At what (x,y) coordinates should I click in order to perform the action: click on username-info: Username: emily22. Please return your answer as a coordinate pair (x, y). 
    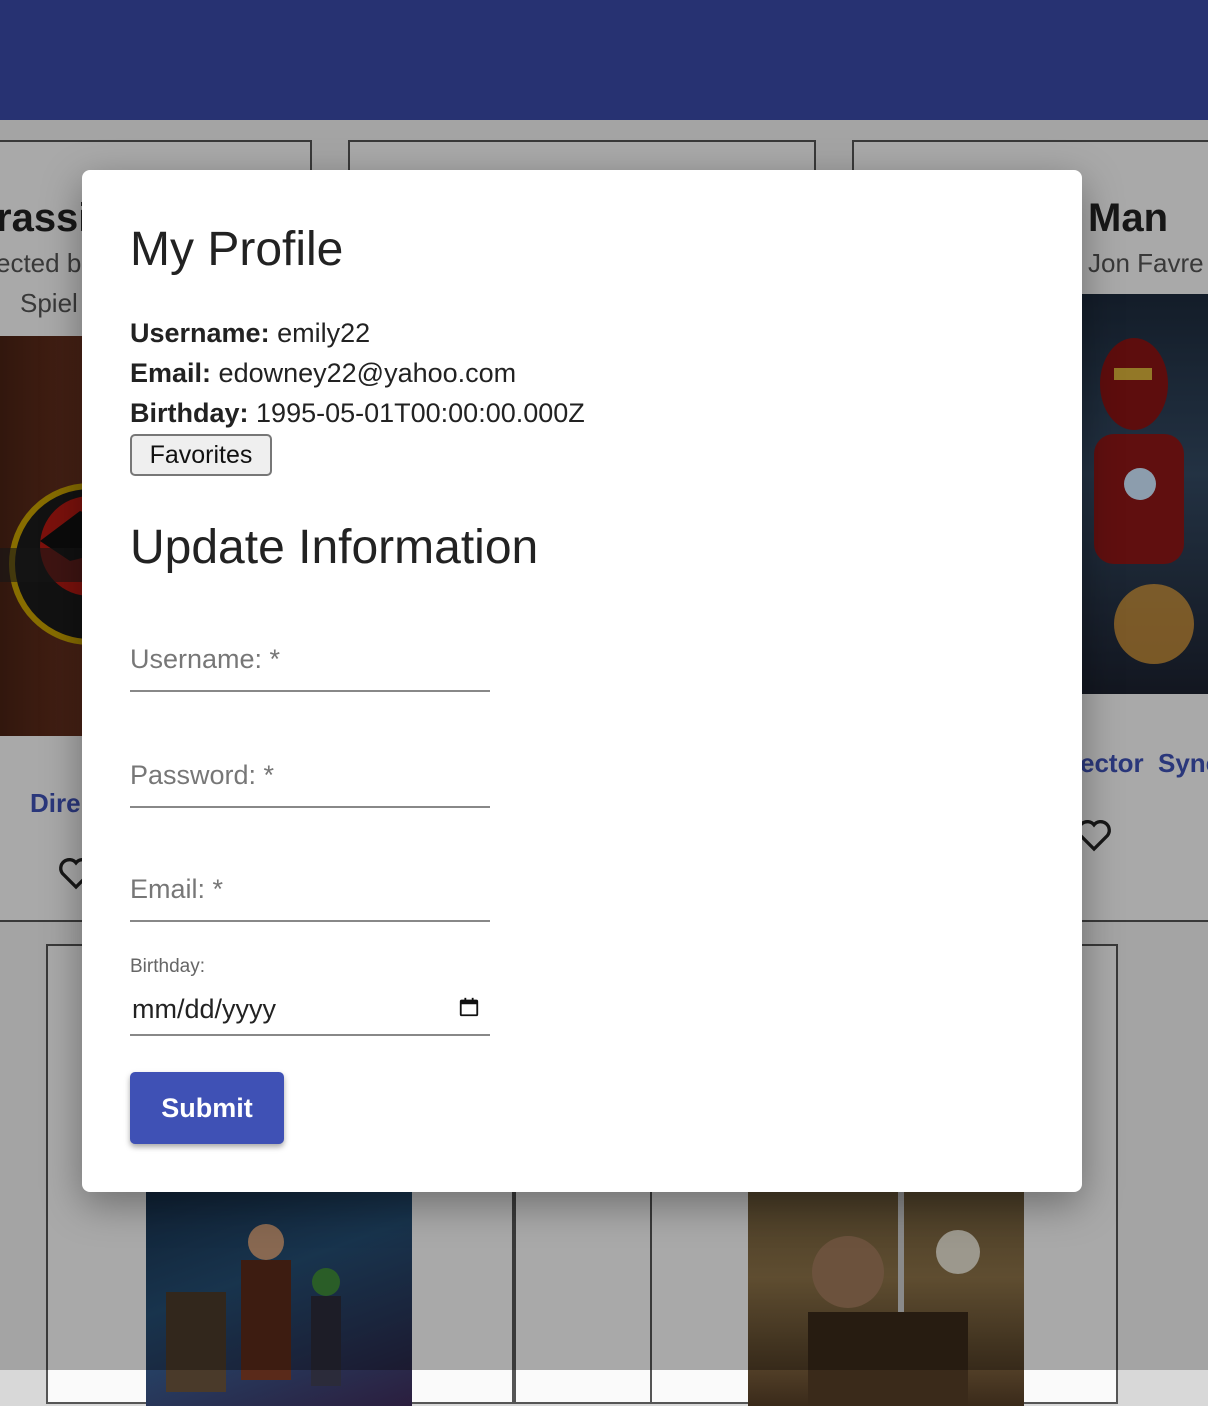
    Looking at the image, I should click on (250, 333).